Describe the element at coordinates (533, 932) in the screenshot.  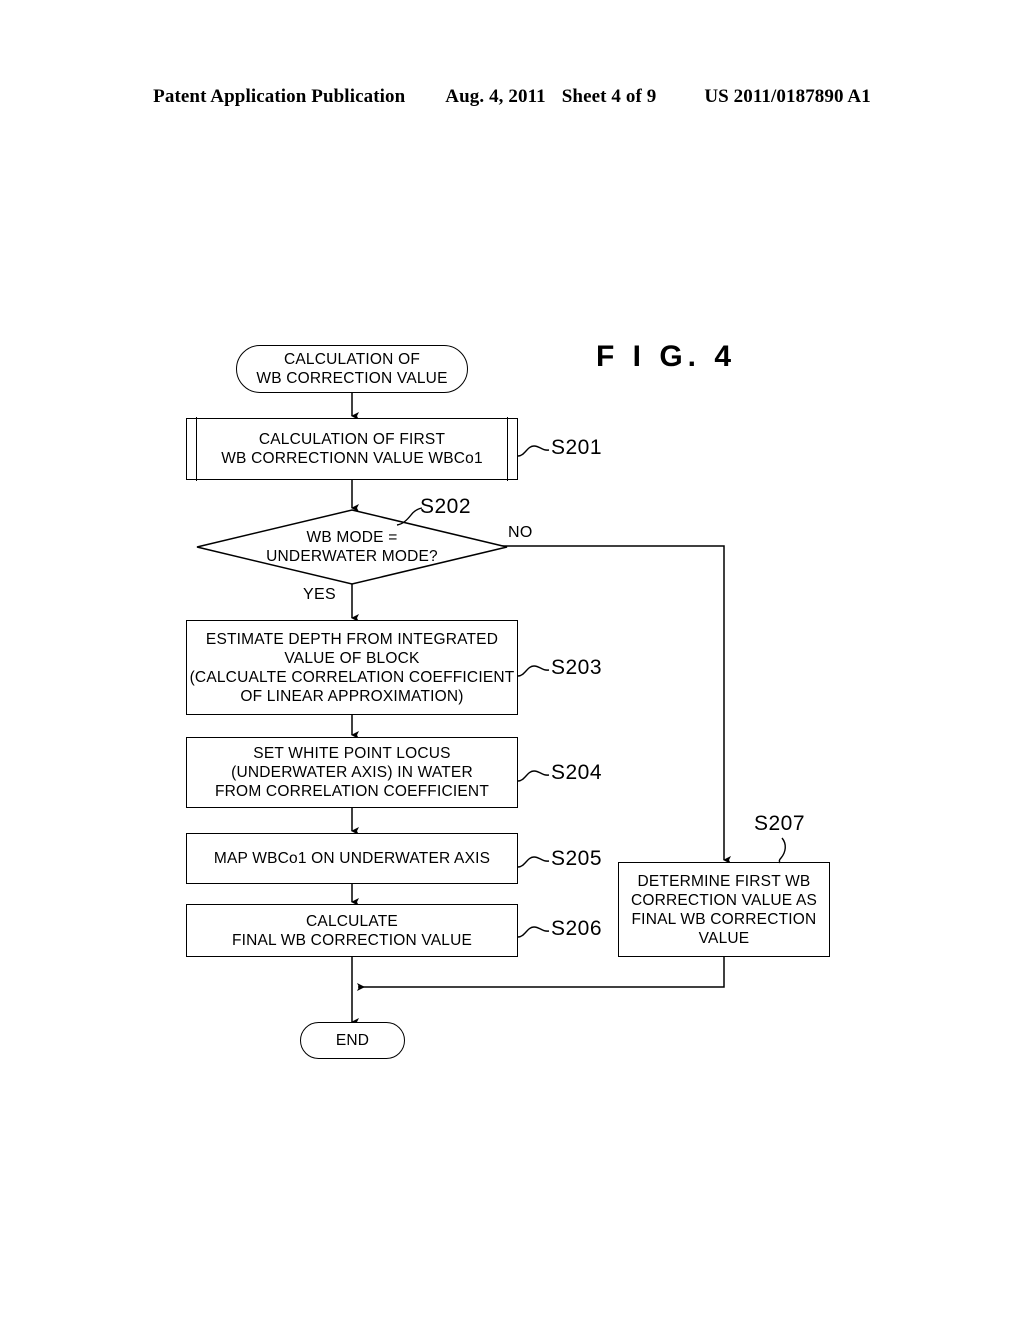
I see `leader-line-s206` at that location.